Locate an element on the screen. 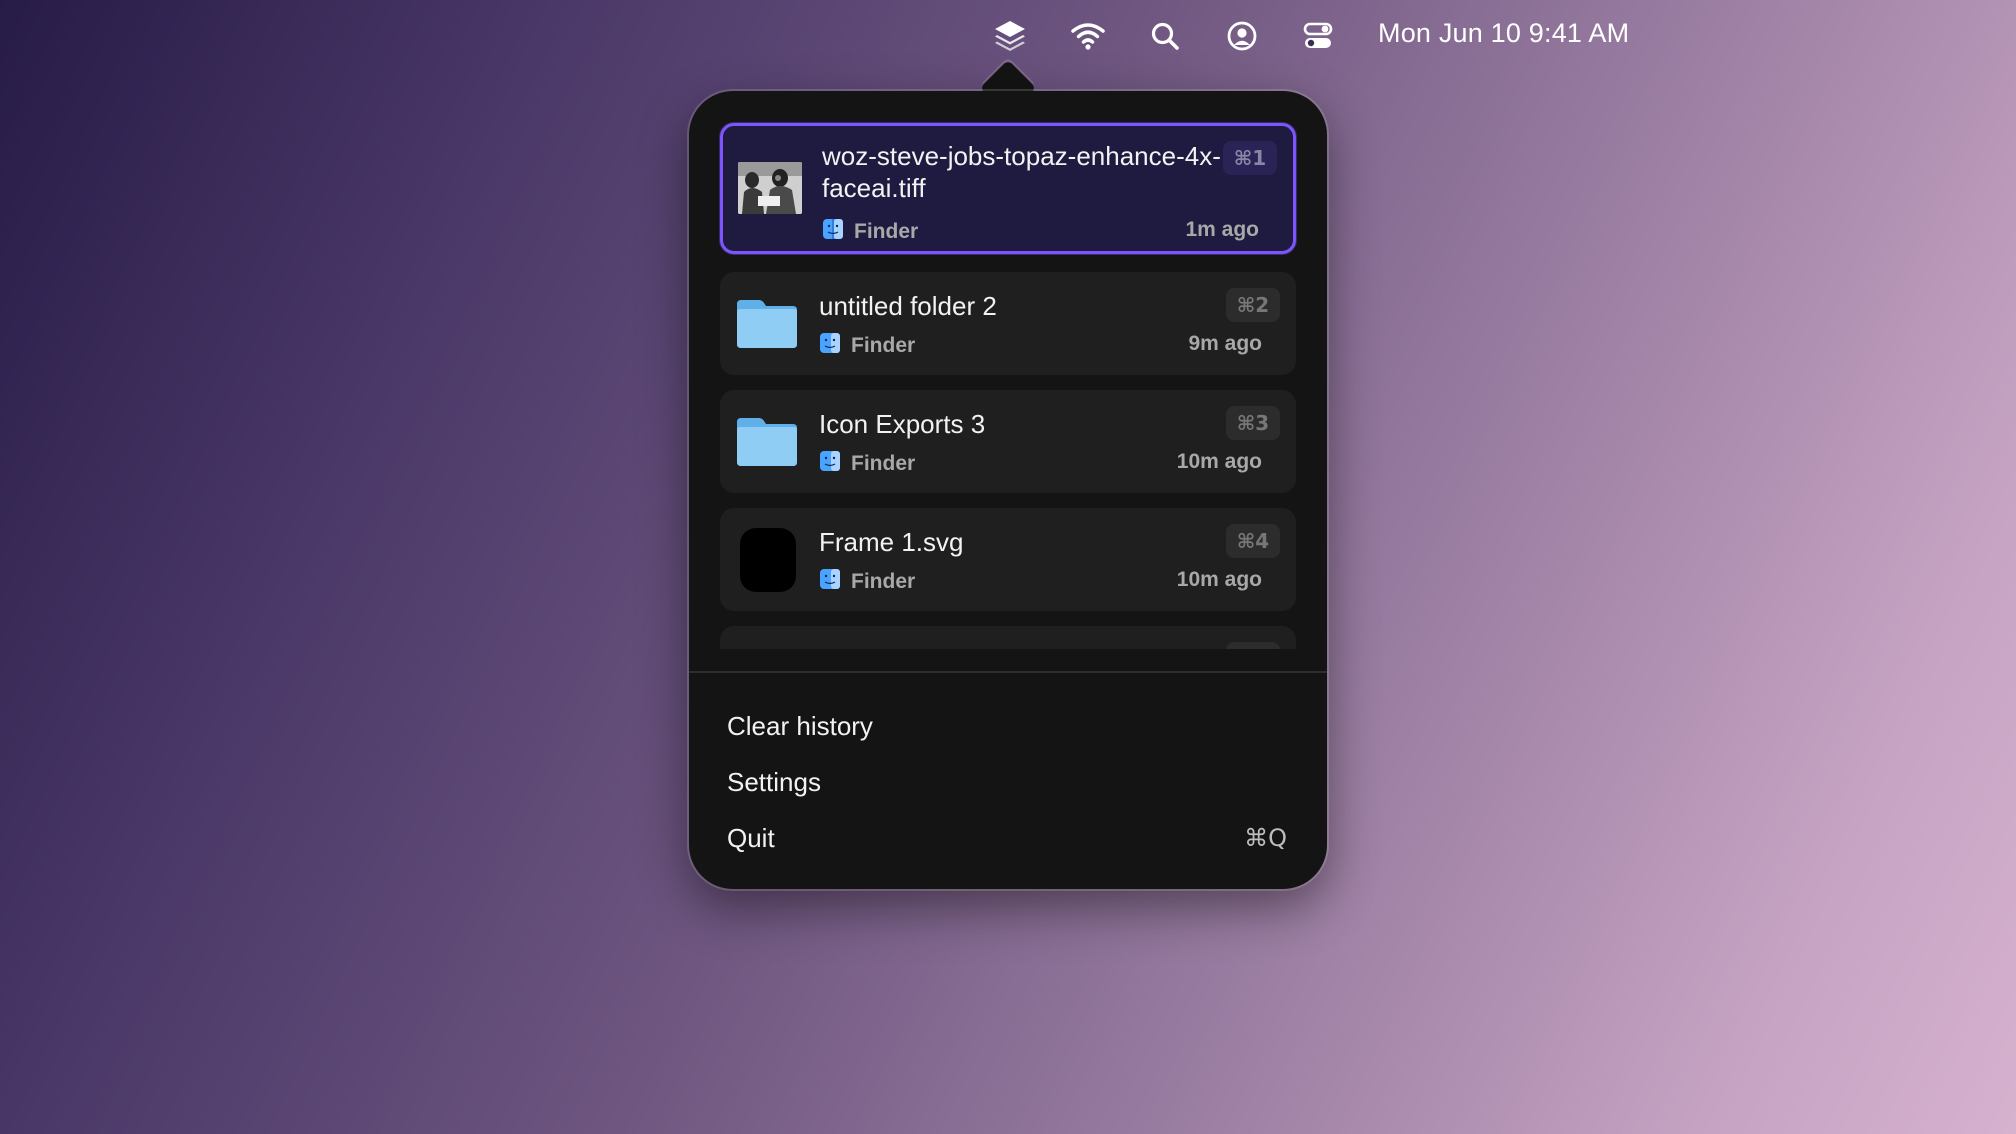 The image size is (2016, 1134). control-center-icon is located at coordinates (1318, 36).